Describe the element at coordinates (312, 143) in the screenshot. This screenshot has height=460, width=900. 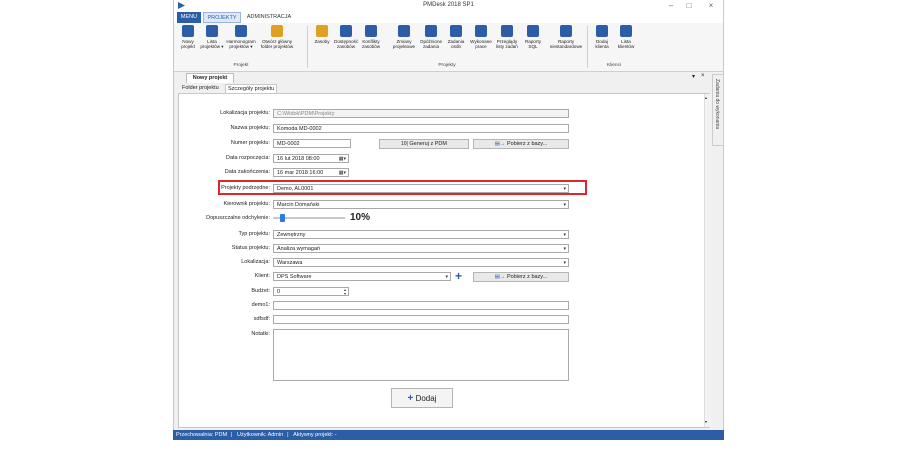
I see `numer-projektu-input: MD-0002` at that location.